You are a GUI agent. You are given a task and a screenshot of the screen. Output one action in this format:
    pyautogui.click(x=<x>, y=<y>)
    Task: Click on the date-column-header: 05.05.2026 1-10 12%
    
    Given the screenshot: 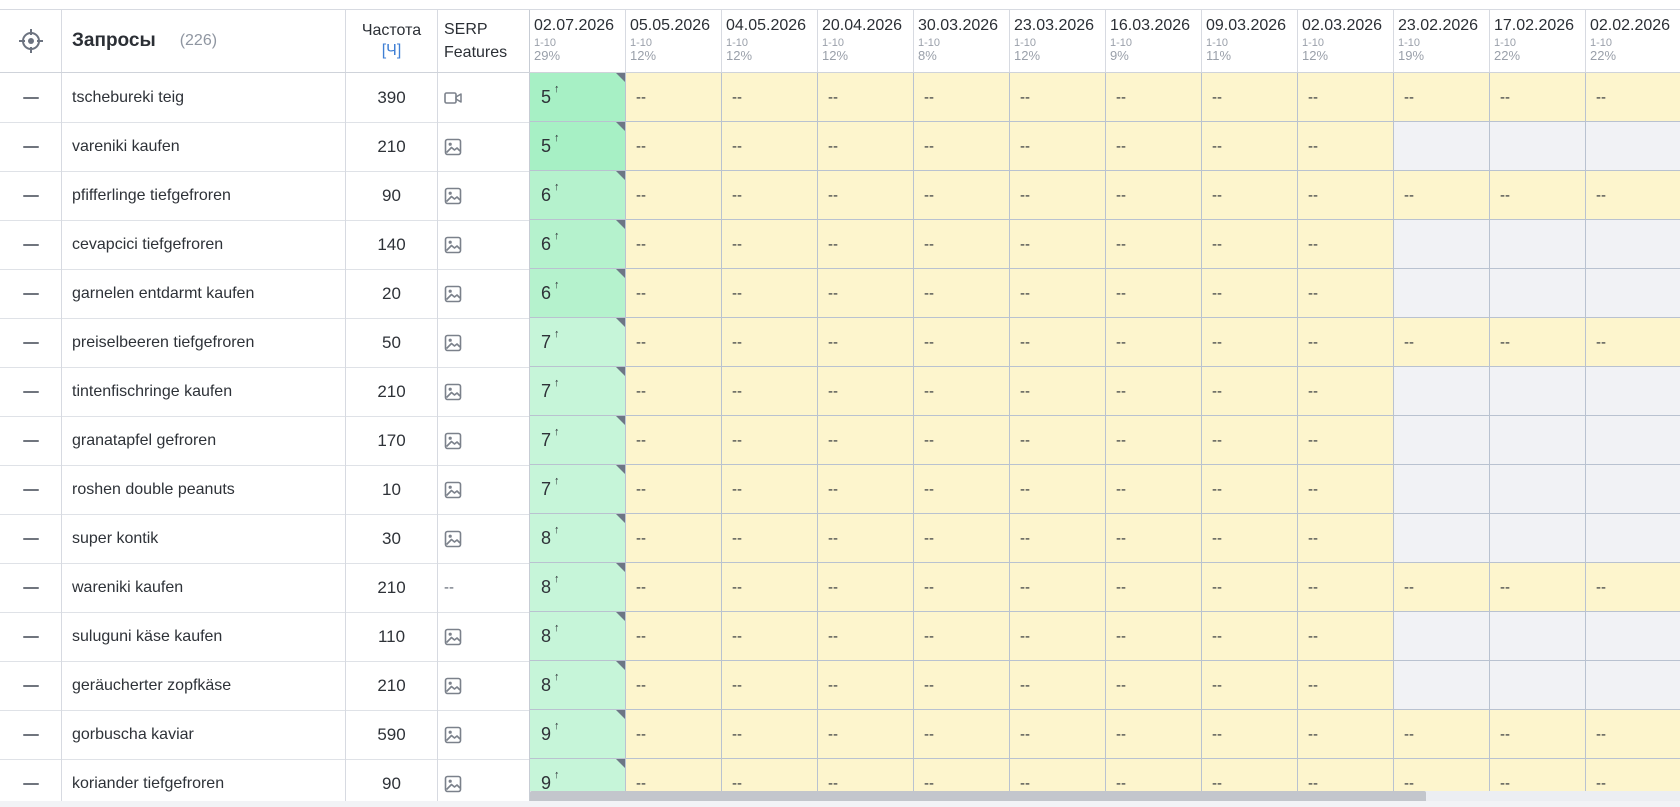 What is the action you would take?
    pyautogui.click(x=674, y=41)
    